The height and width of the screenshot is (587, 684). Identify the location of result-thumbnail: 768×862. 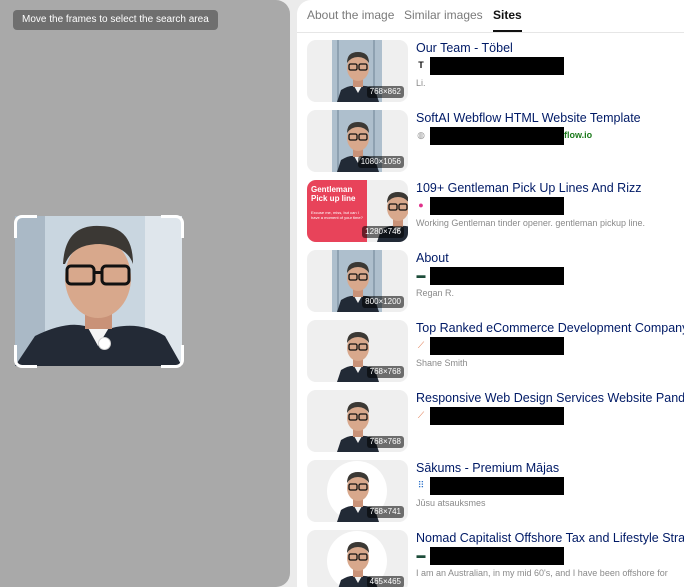
(357, 71).